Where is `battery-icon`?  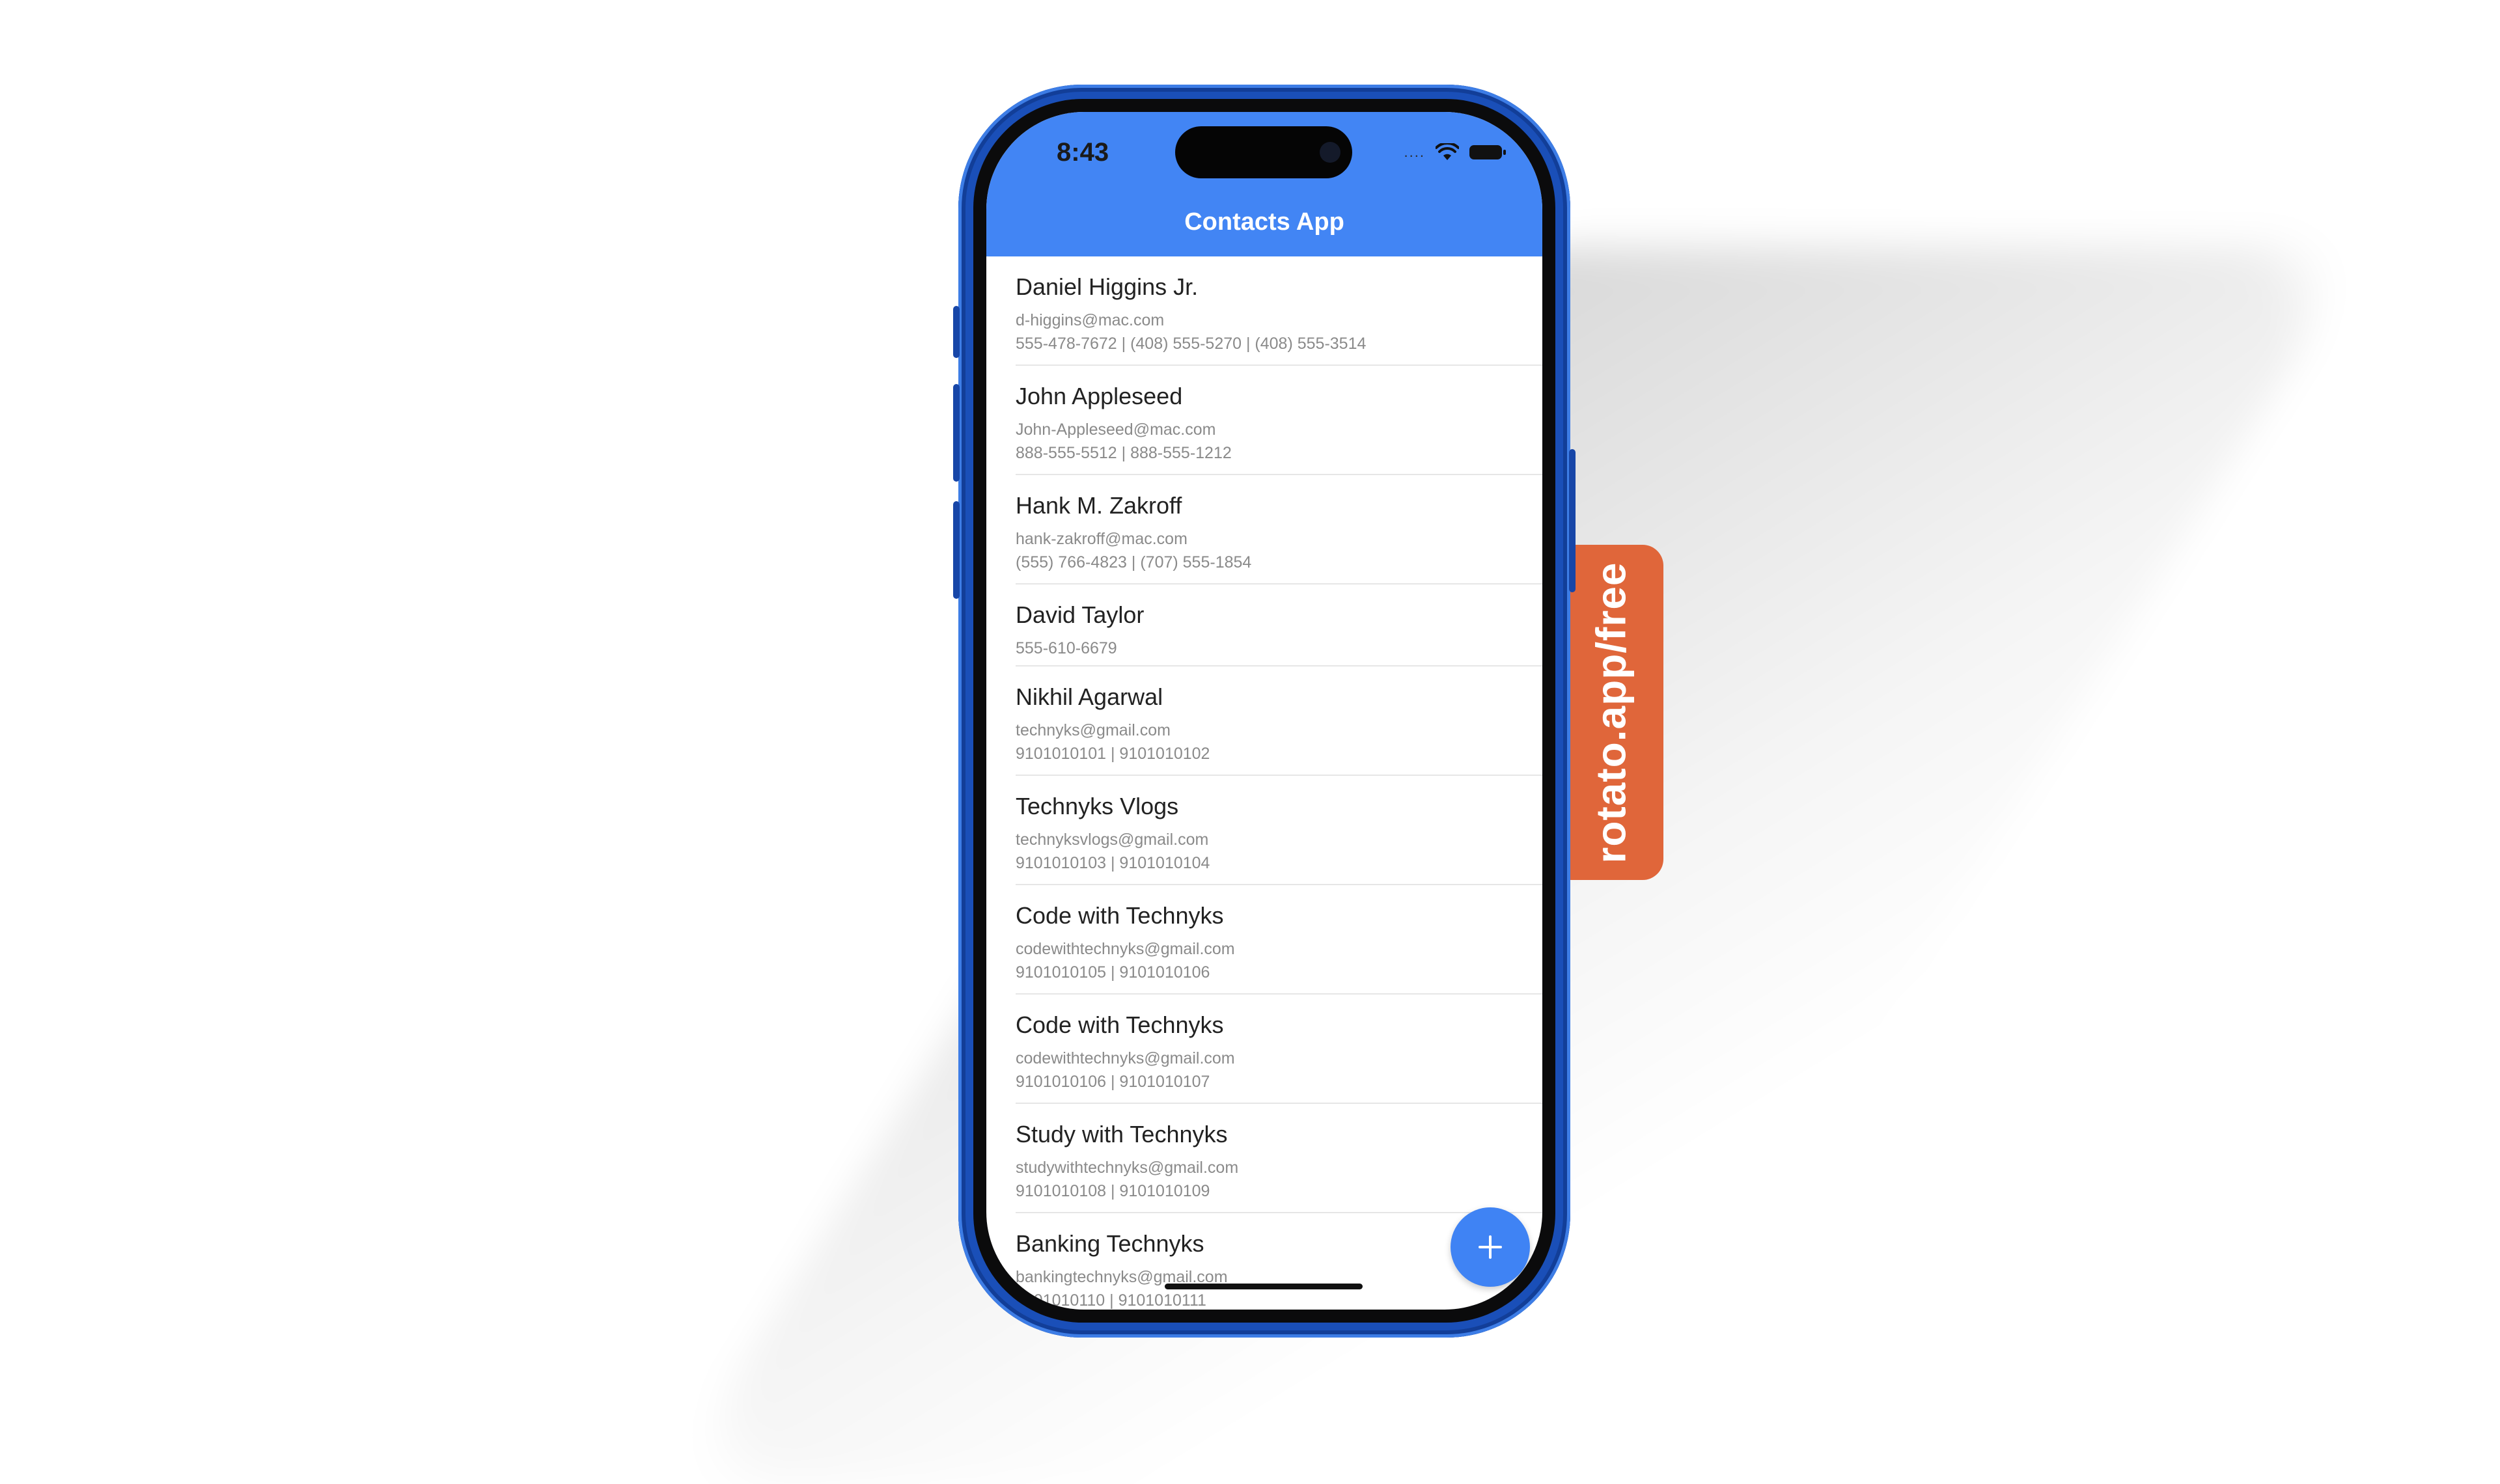
battery-icon is located at coordinates (1487, 152).